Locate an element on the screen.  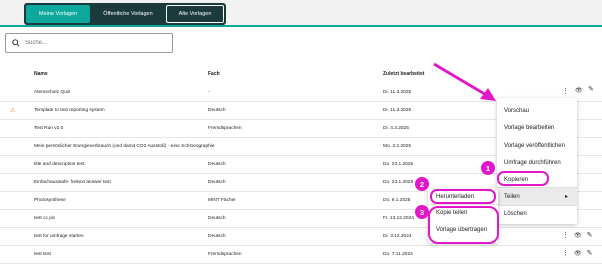
accent-divider is located at coordinates (301, 26).